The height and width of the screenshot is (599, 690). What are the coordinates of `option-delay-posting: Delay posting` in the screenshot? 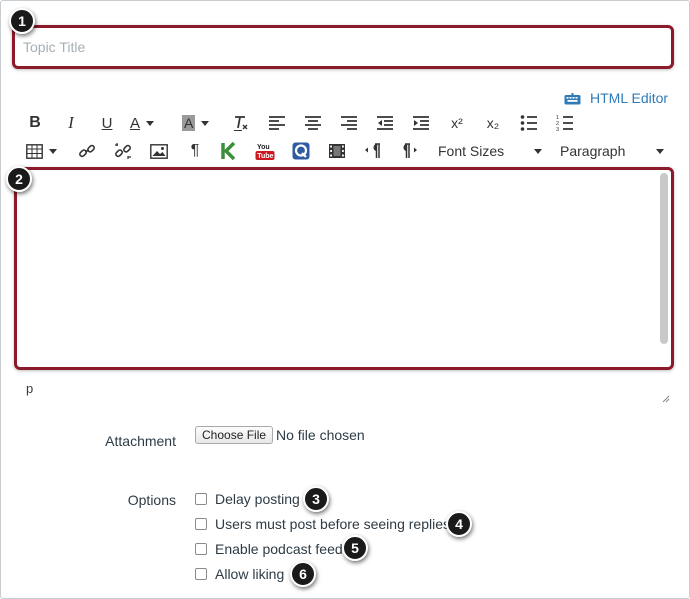 It's located at (247, 499).